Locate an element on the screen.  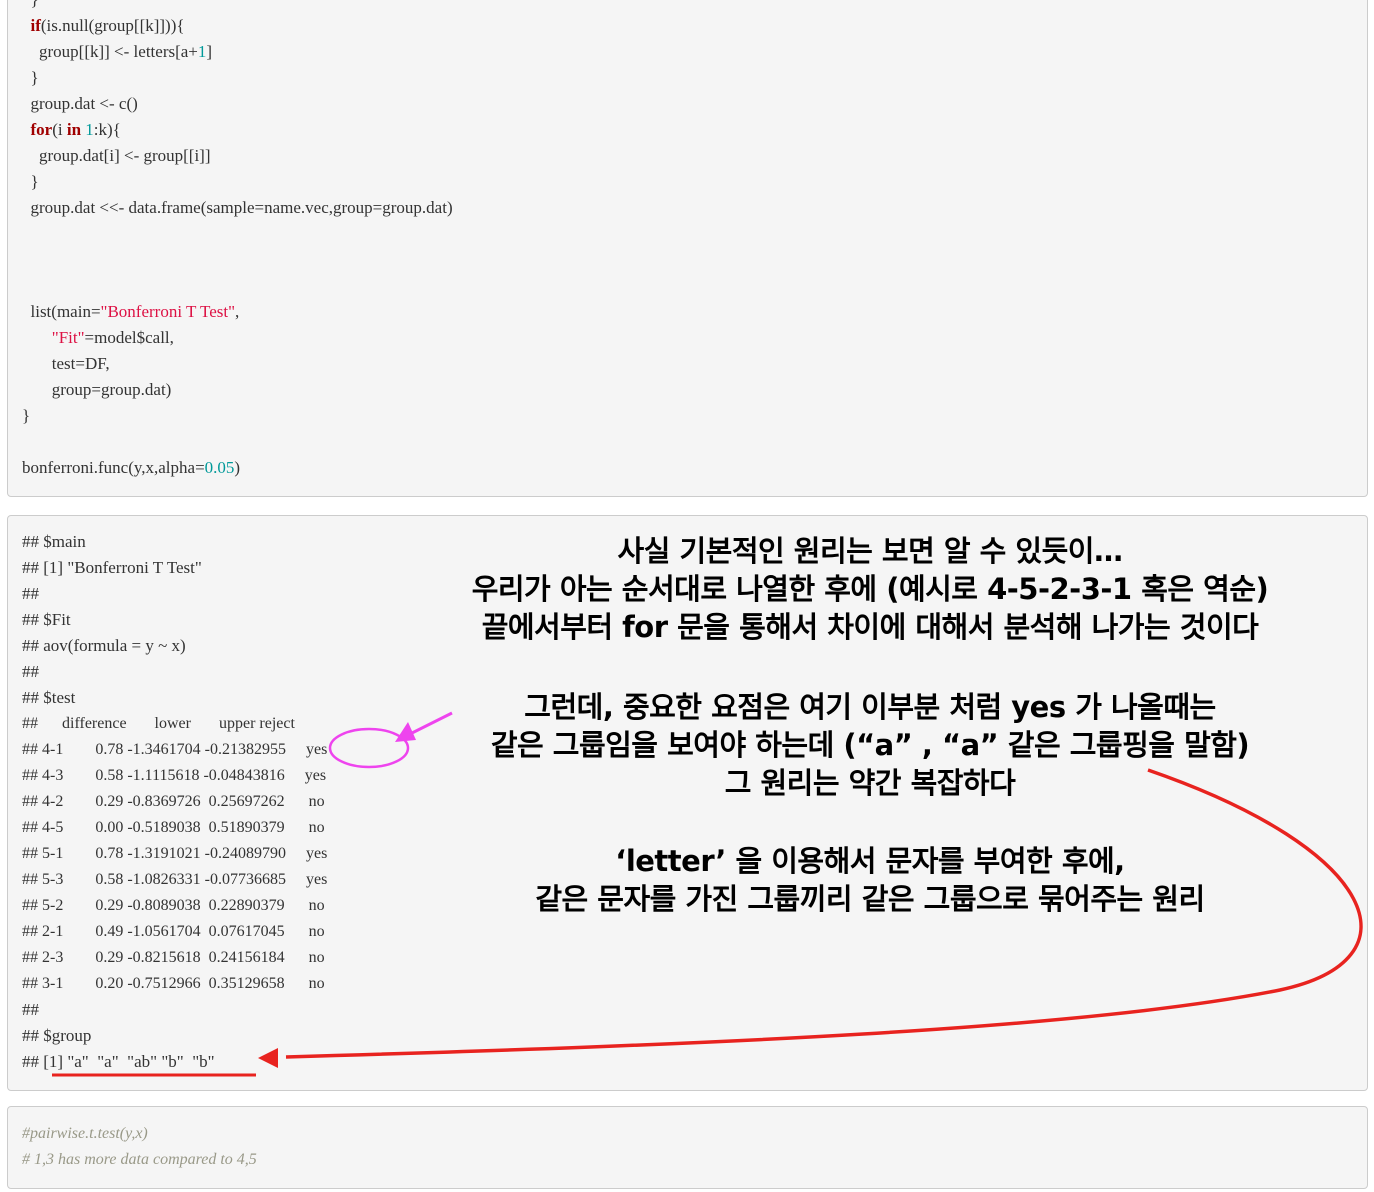
table-row: ## 4-5 0.00 -0.5189038 0.51890379 no is located at coordinates (173, 827).